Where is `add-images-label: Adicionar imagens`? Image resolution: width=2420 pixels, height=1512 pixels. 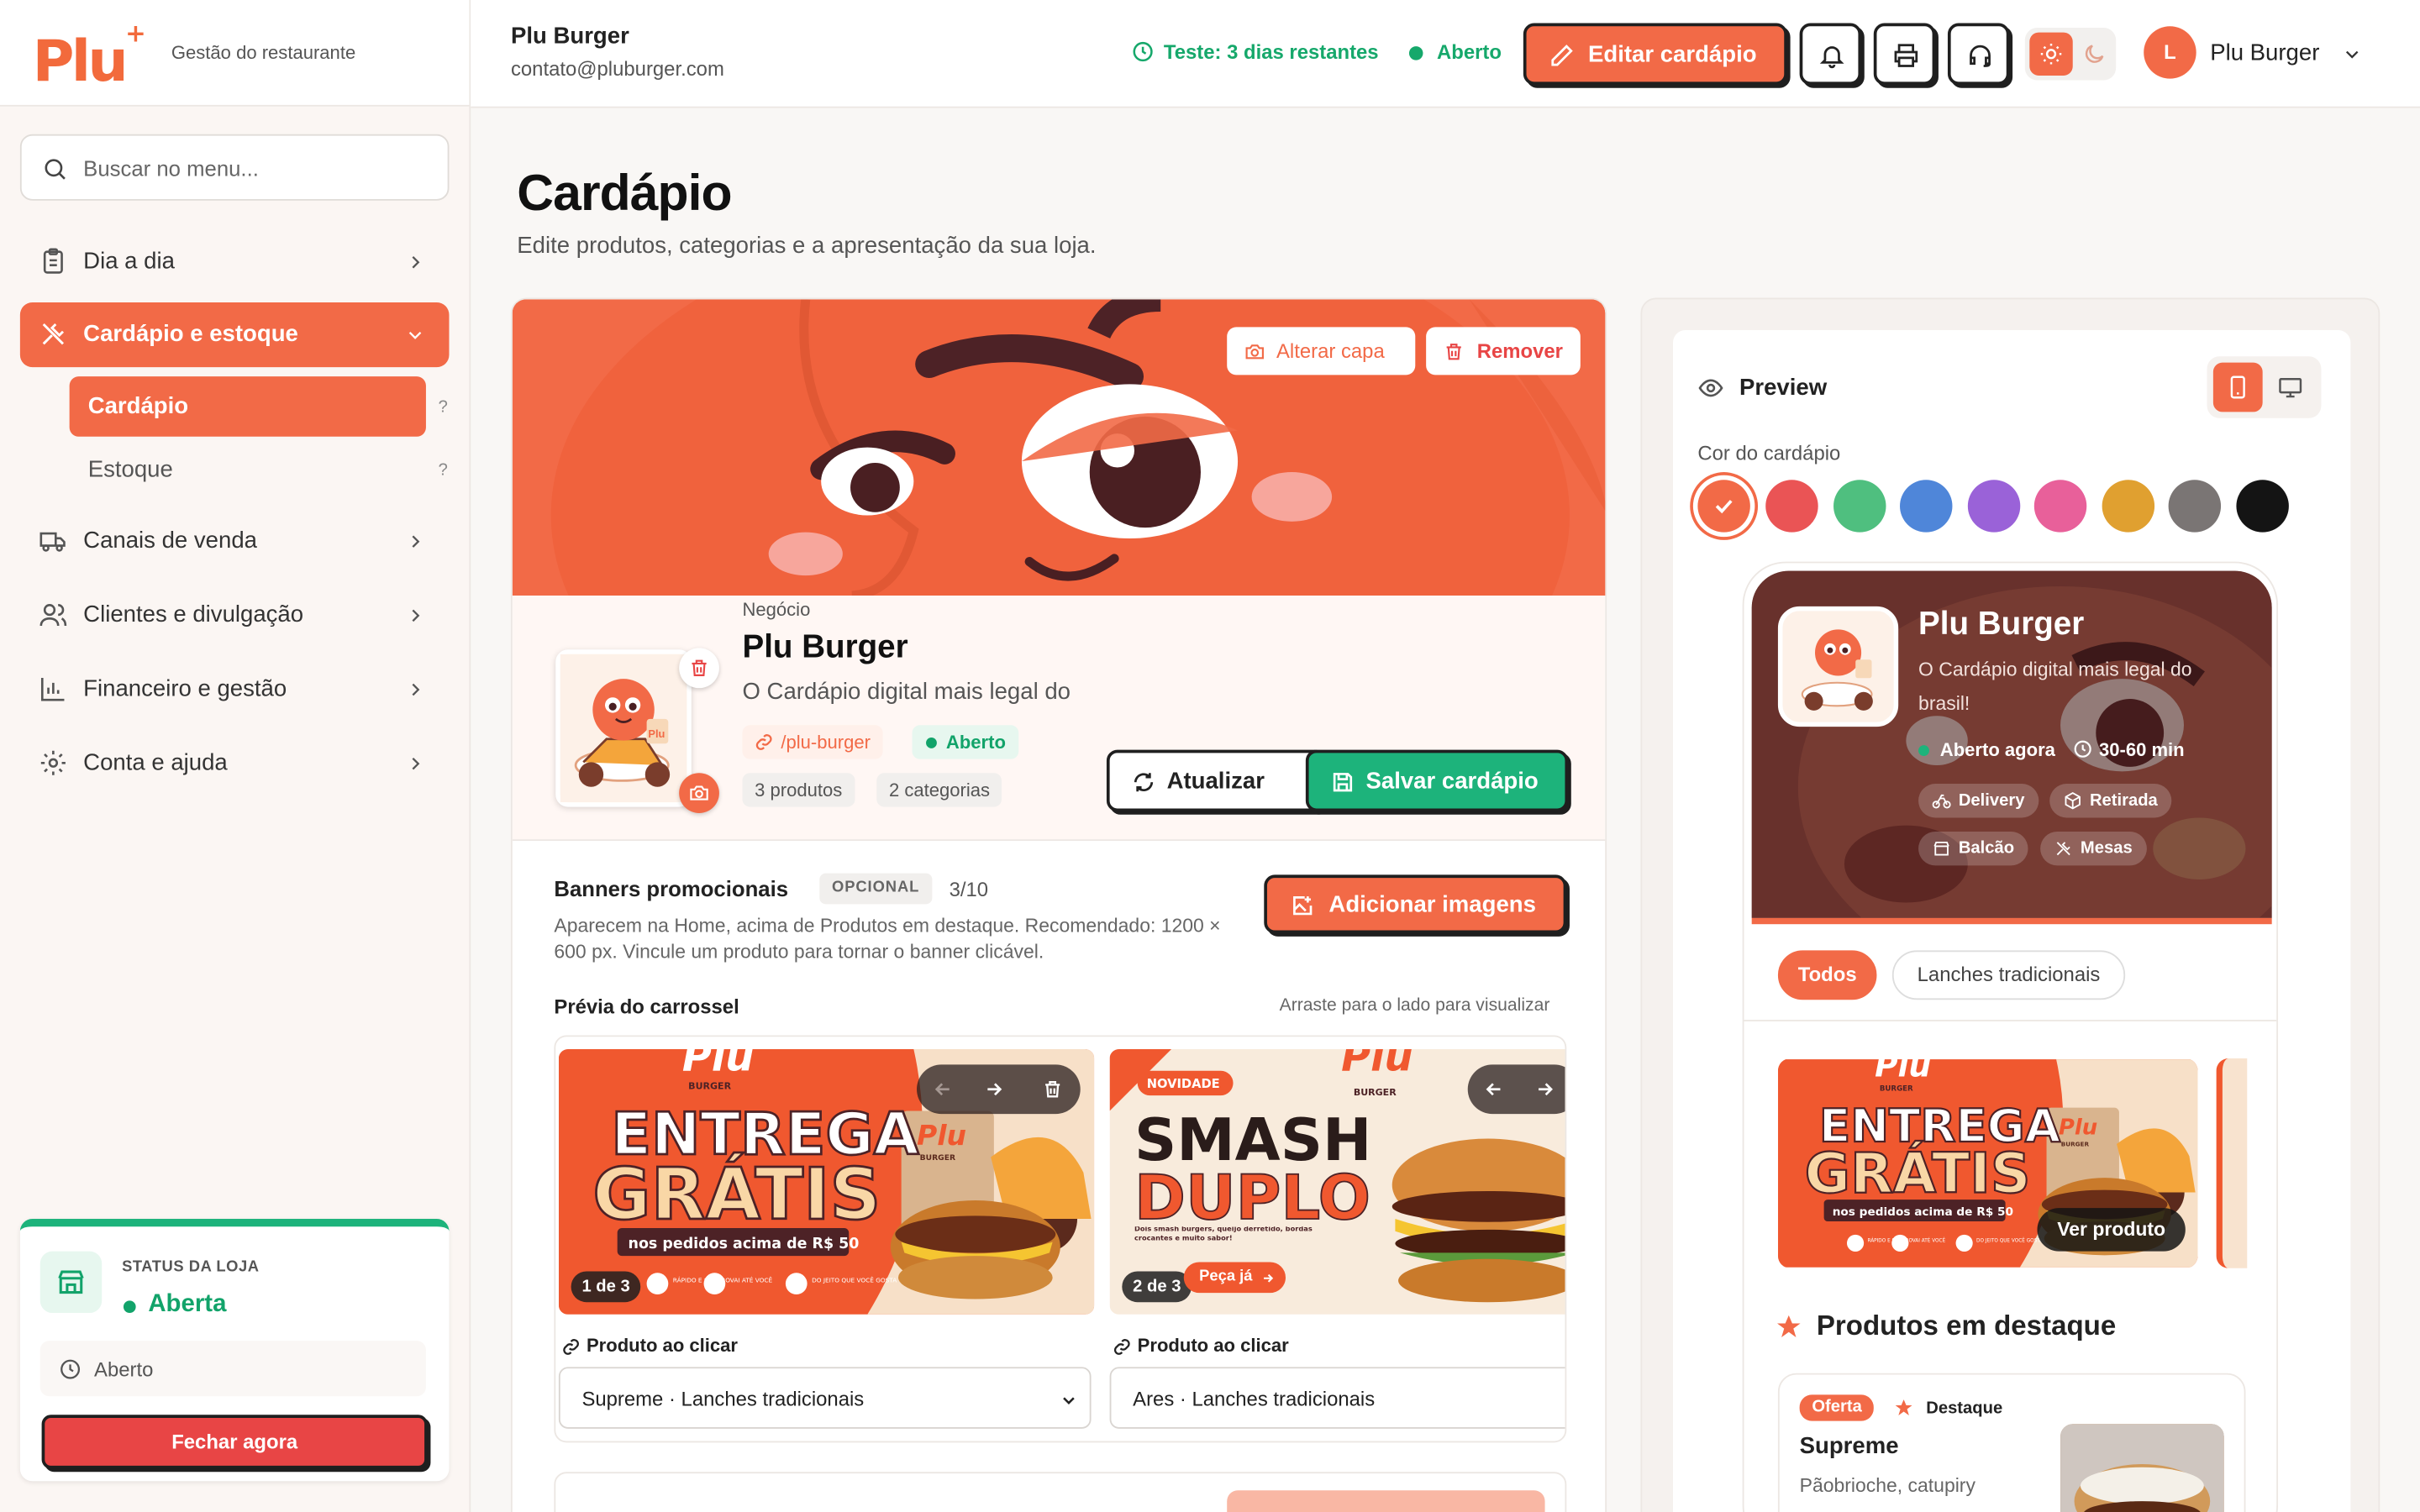 add-images-label: Adicionar imagens is located at coordinates (1432, 904).